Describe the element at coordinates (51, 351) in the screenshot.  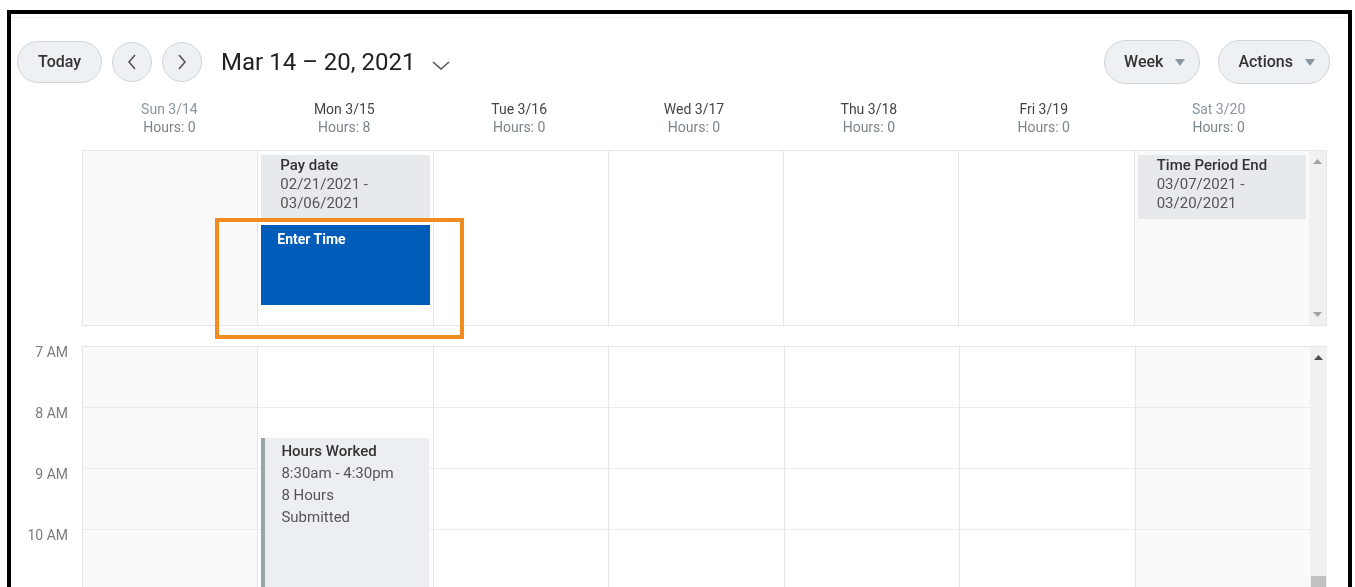
I see `time-label: 7 AM` at that location.